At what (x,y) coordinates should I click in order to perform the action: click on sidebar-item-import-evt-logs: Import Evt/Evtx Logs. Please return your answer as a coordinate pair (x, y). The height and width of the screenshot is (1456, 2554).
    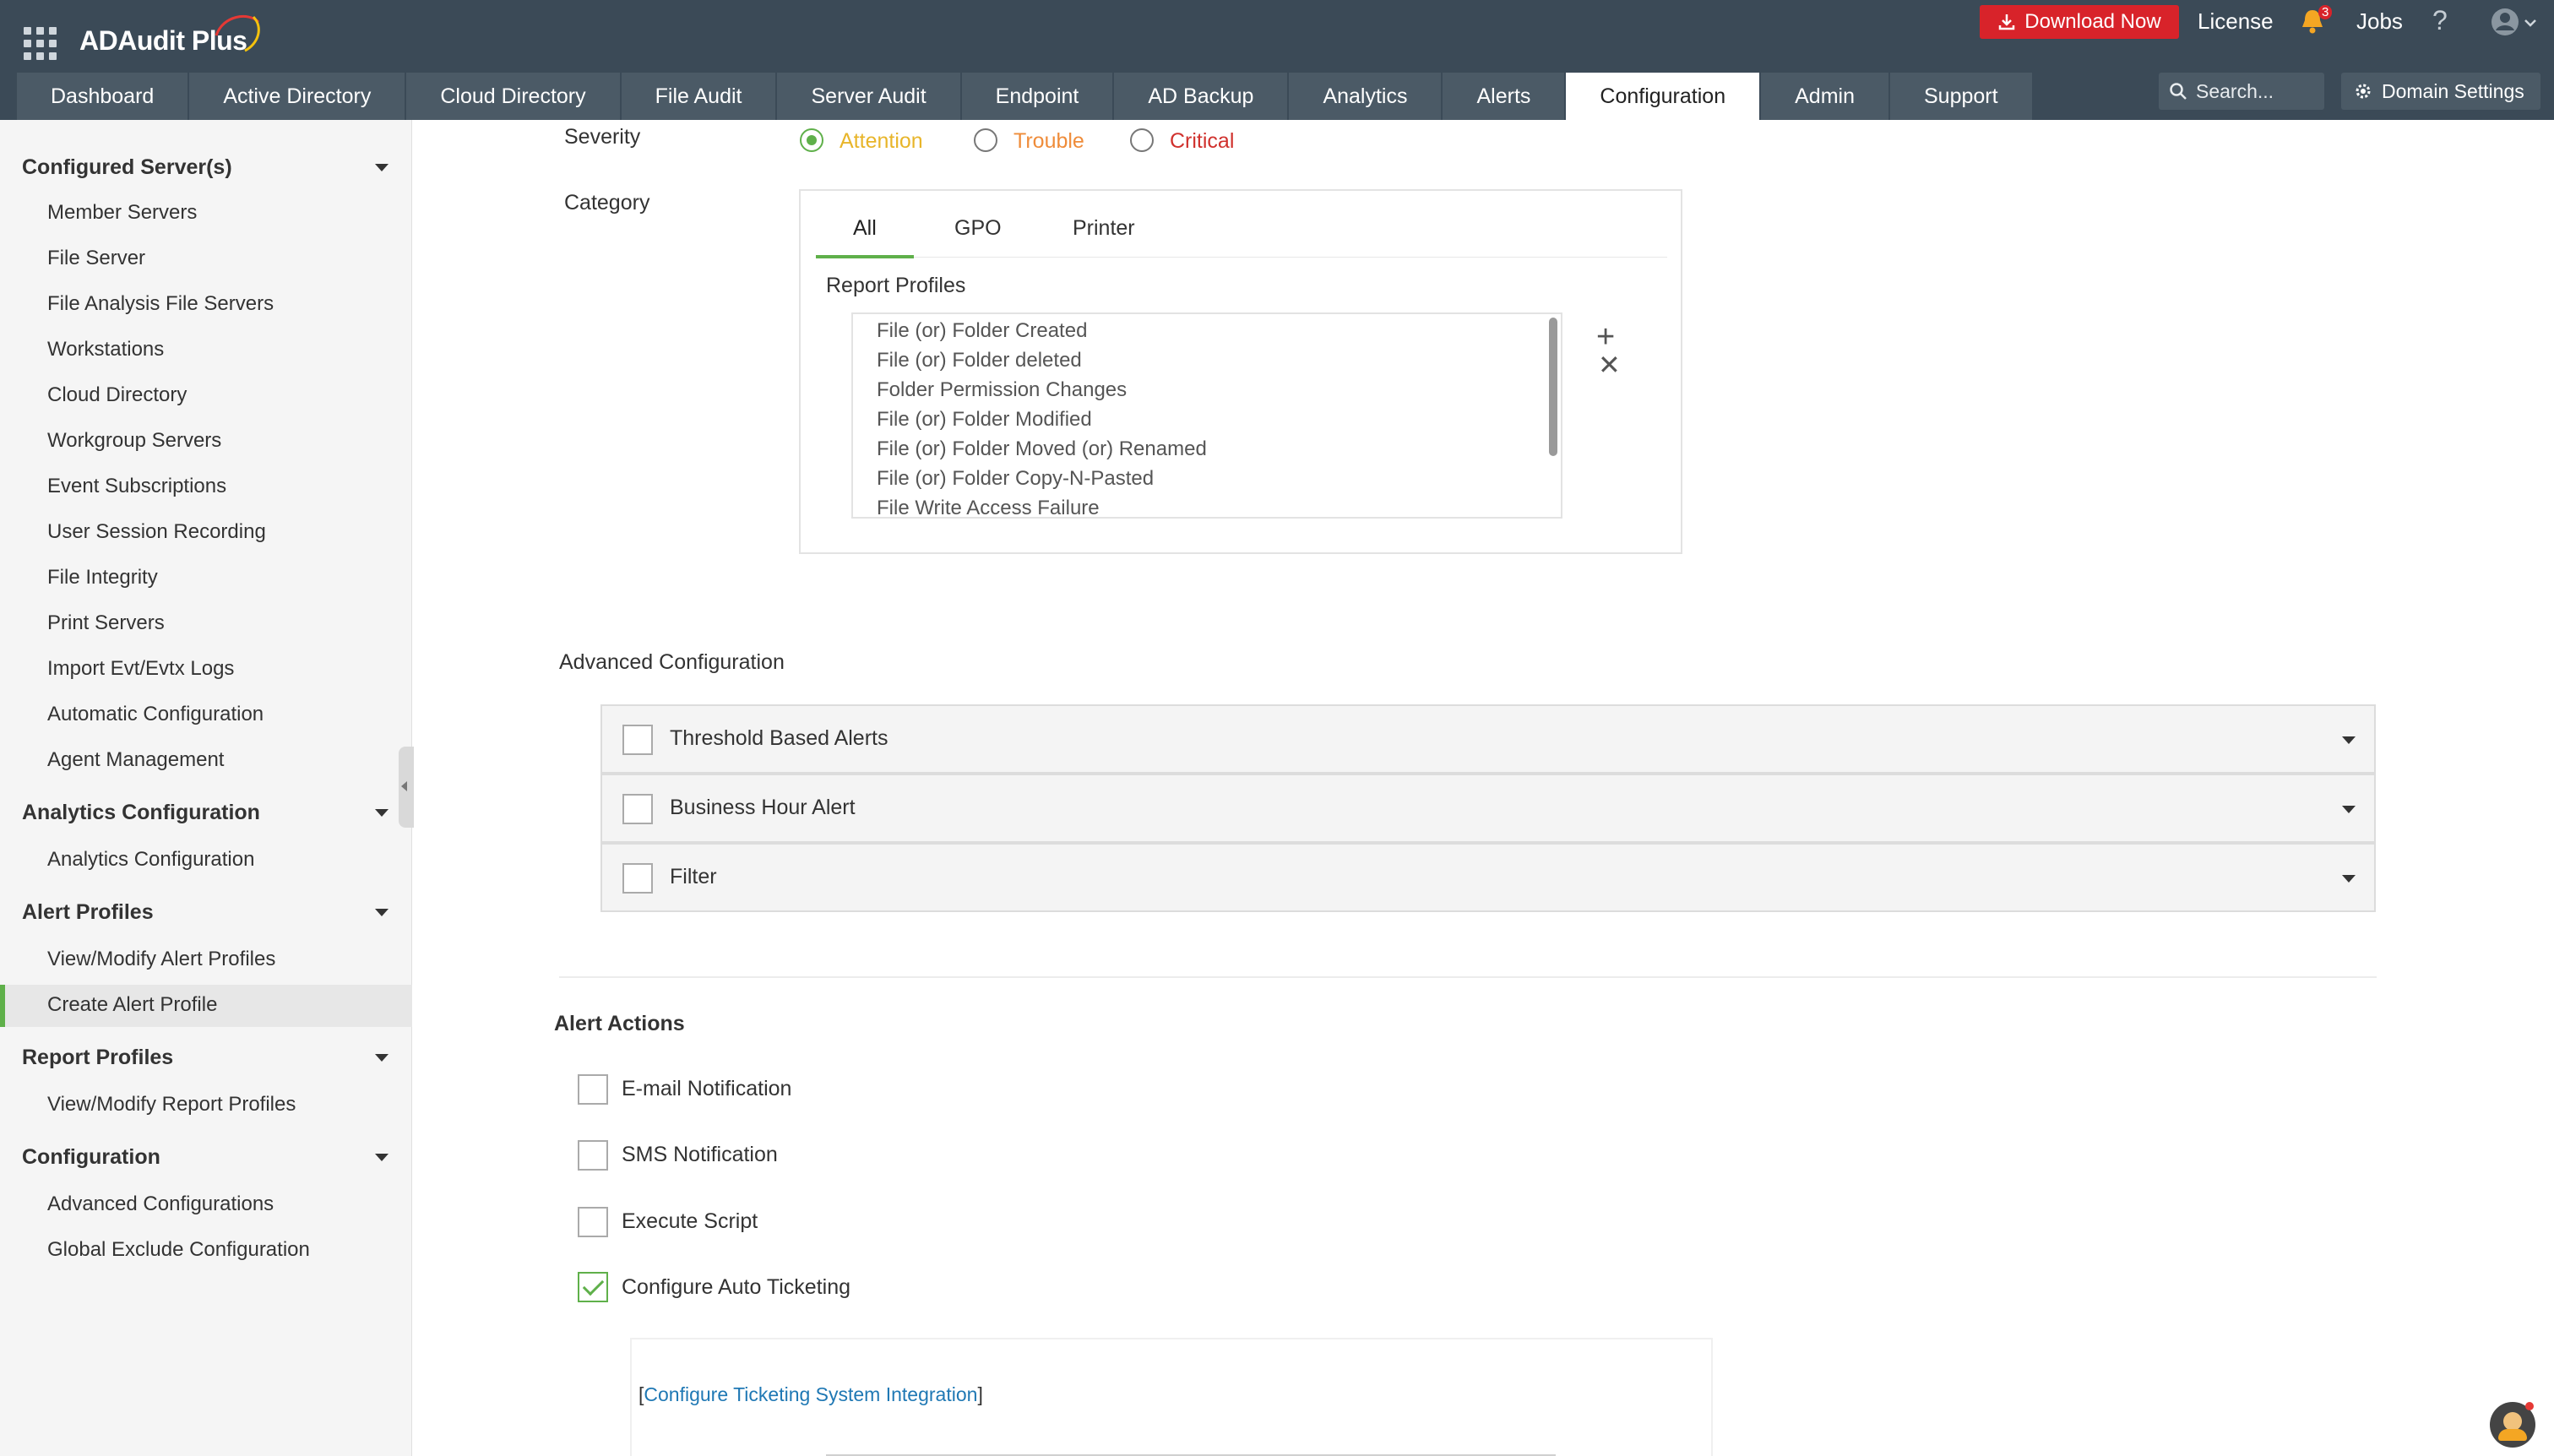
    Looking at the image, I should click on (140, 669).